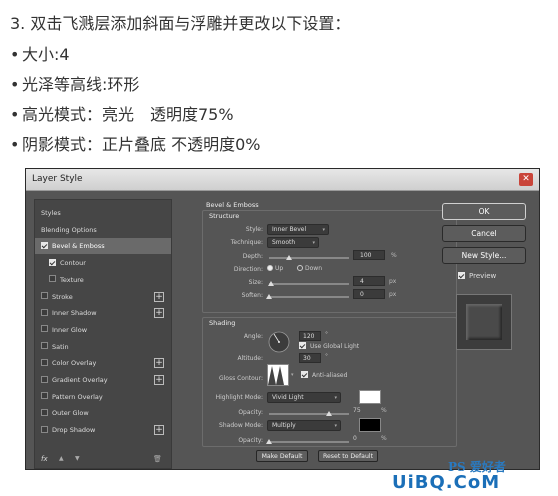 The width and height of the screenshot is (558, 496). Describe the element at coordinates (271, 283) in the screenshot. I see `size-slider-thumb` at that location.